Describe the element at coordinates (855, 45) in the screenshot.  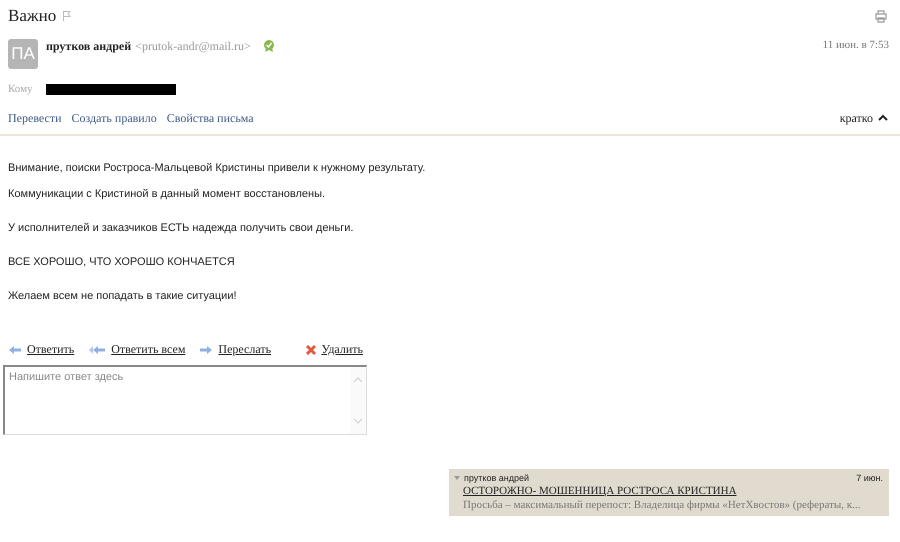
I see `message-date: 11 июн. в 7:53` at that location.